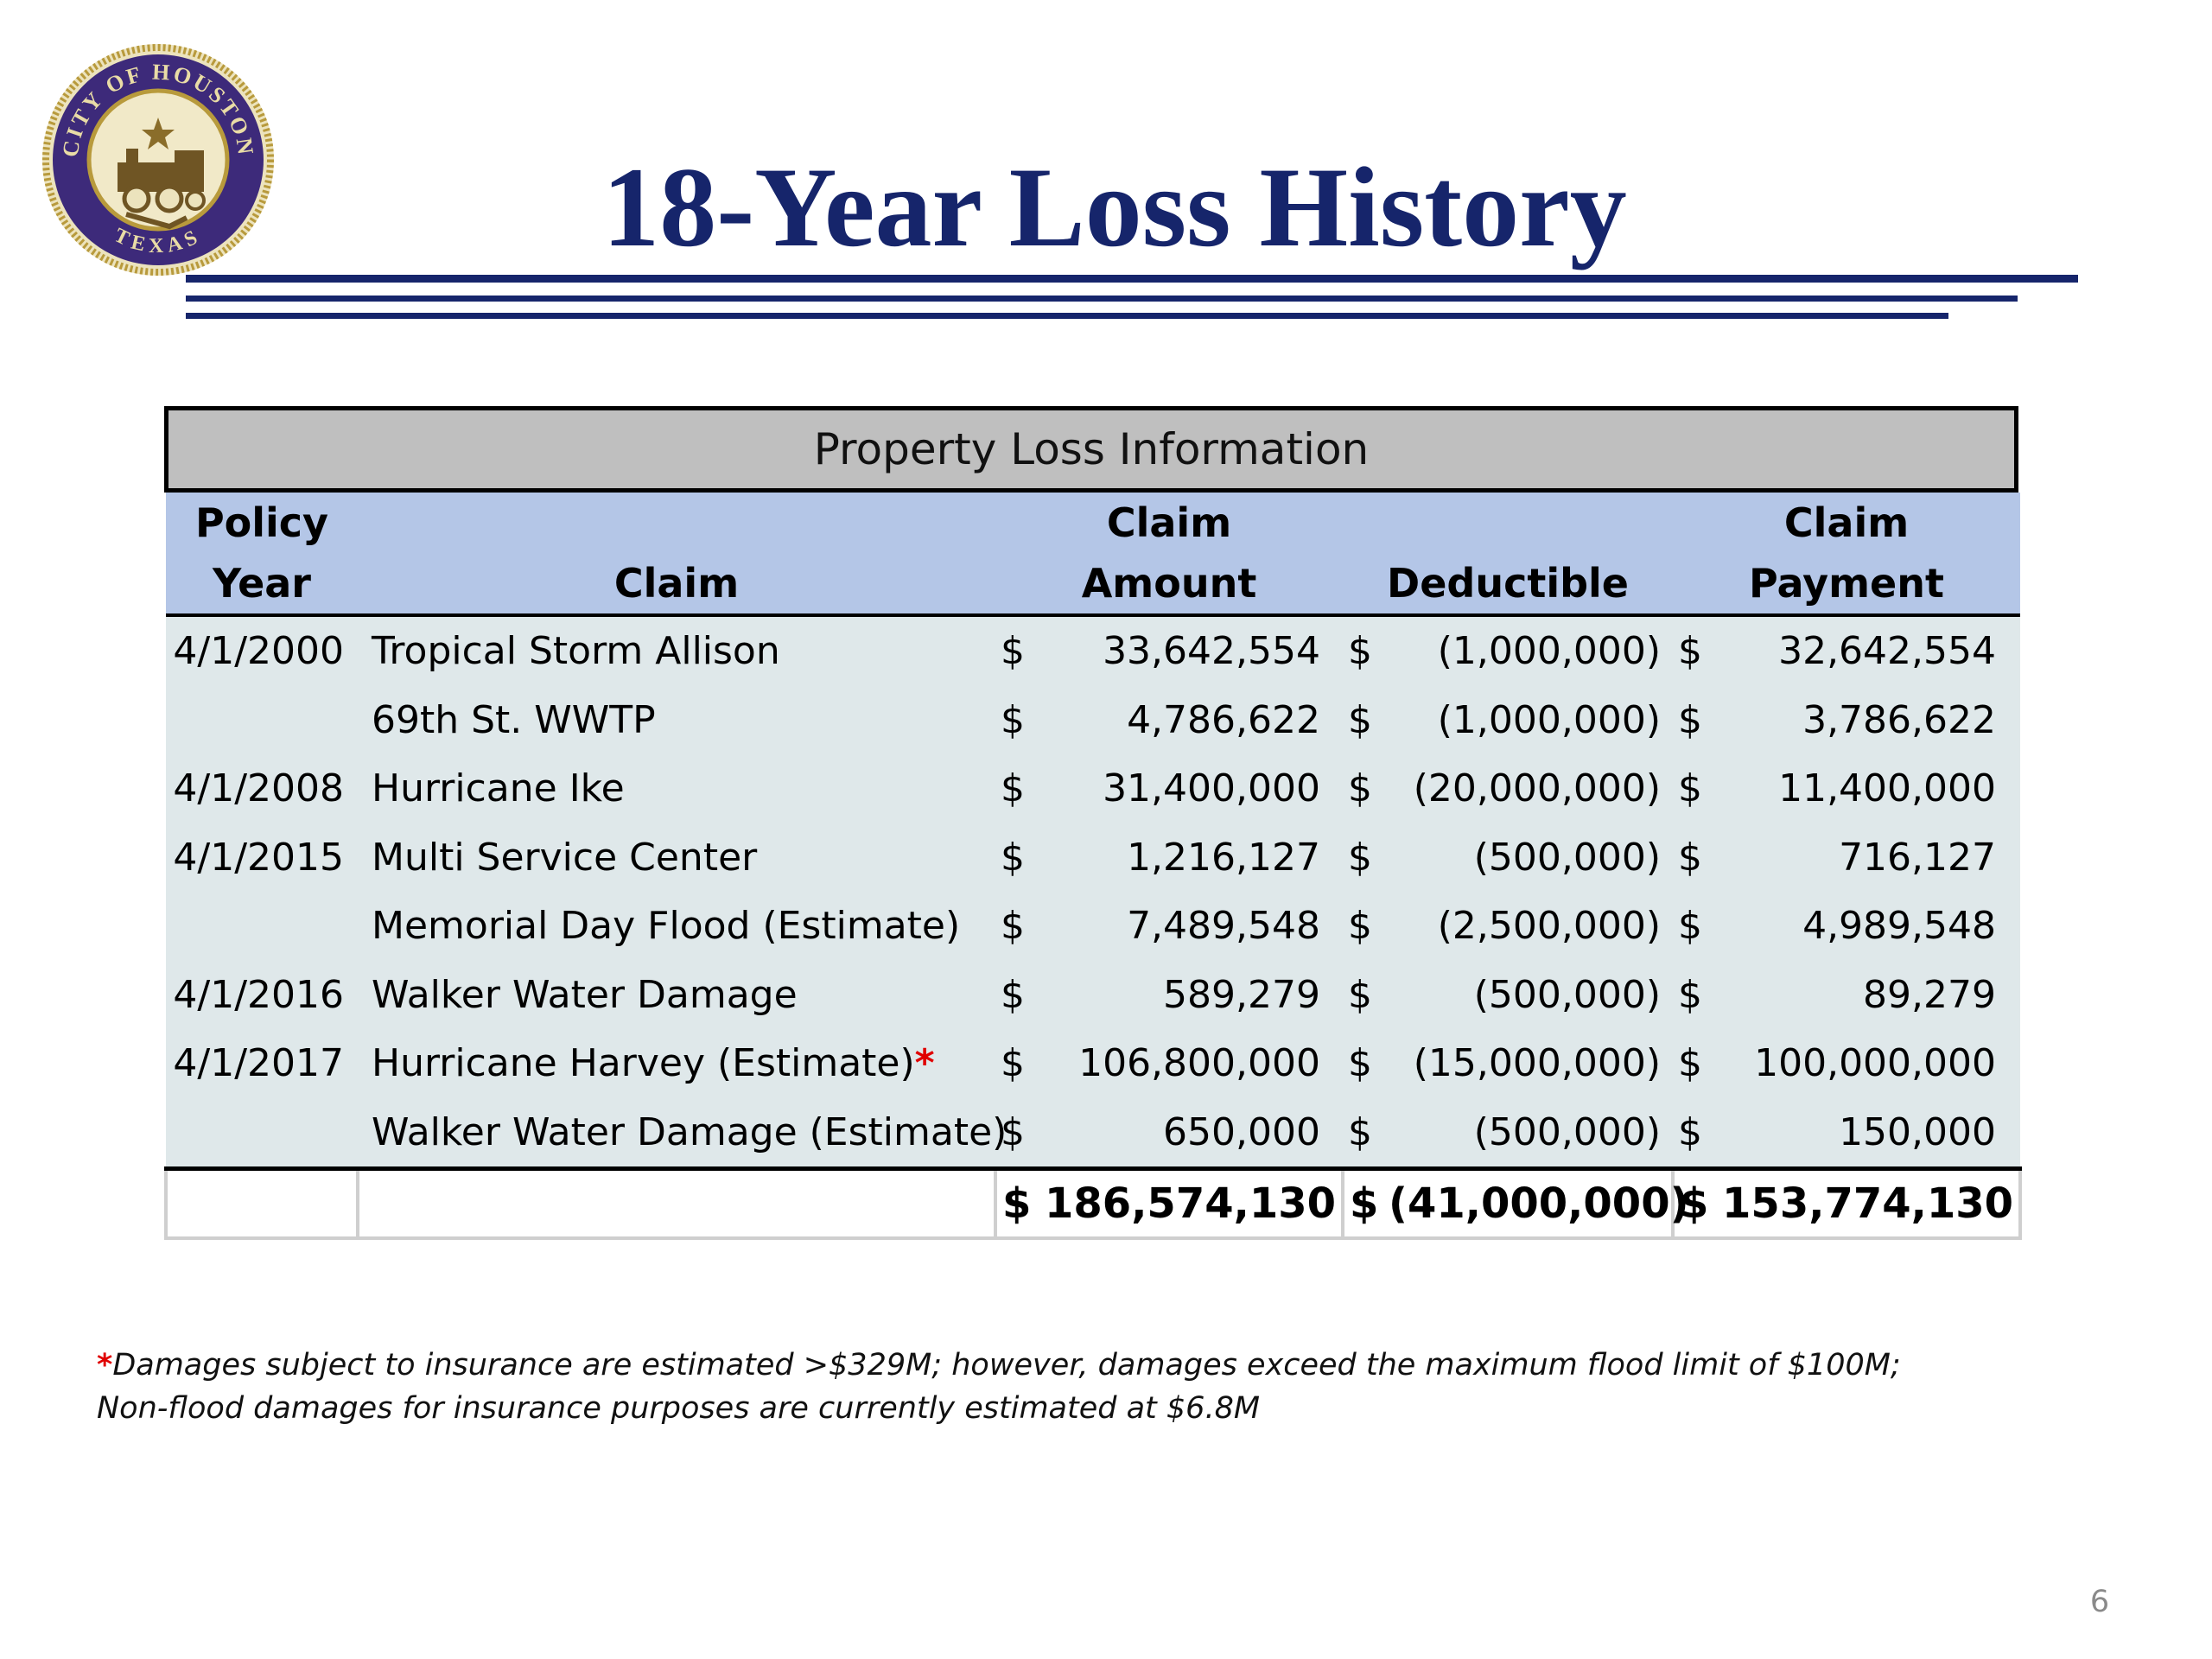 This screenshot has width=2212, height=1659. What do you see at coordinates (1508, 555) in the screenshot?
I see `col-header-deductible: Deductible` at bounding box center [1508, 555].